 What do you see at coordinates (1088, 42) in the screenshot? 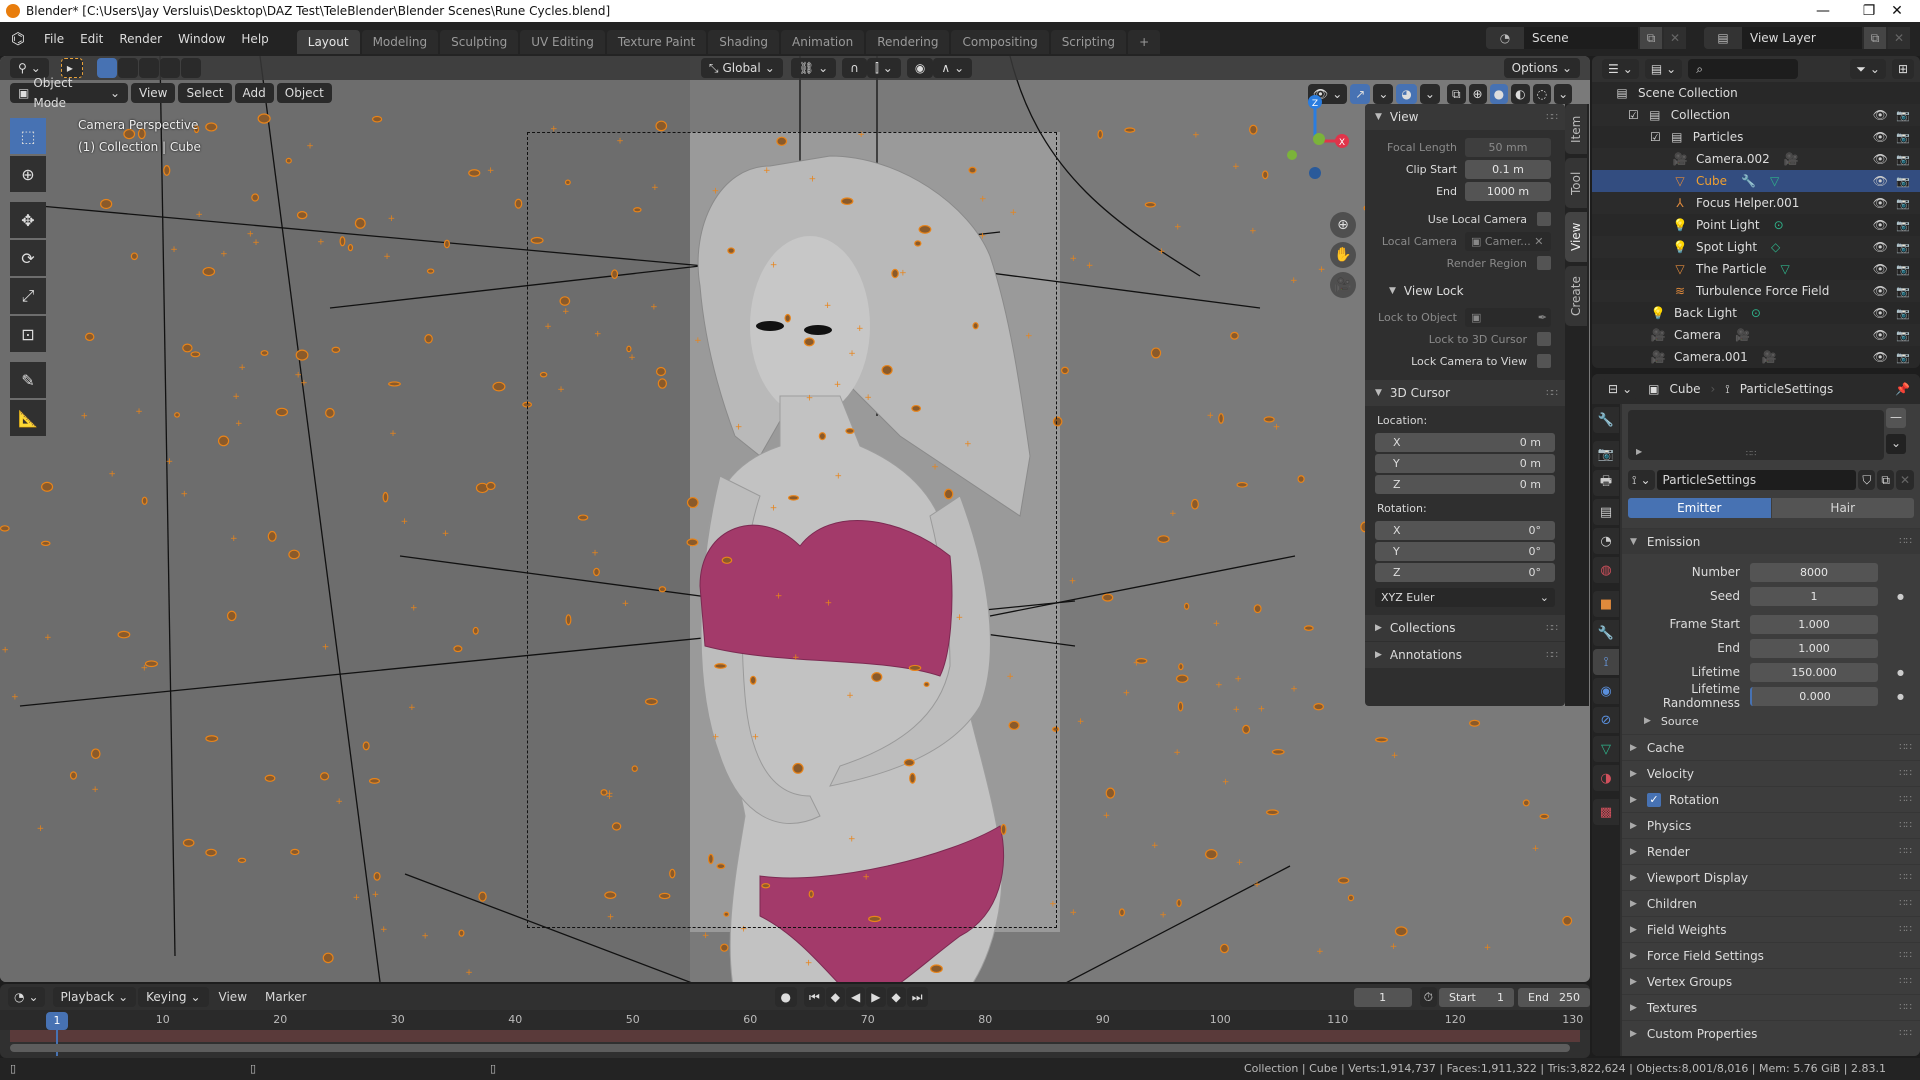
I see `tab-scripting: Scripting` at bounding box center [1088, 42].